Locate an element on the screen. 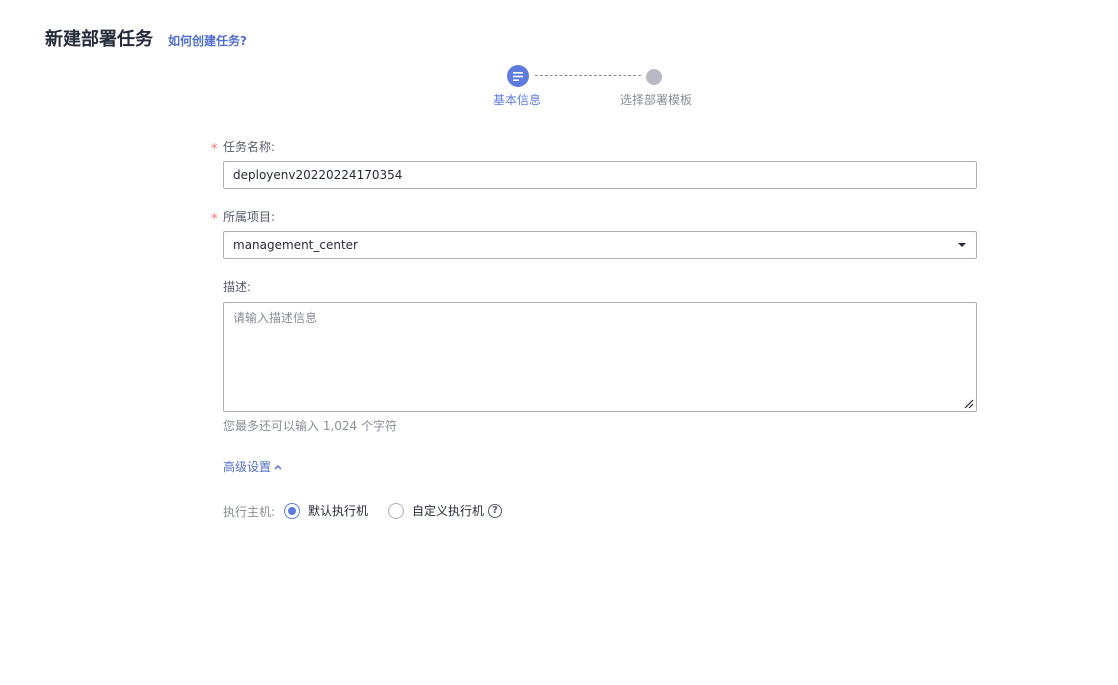  stepper: 基本信息 选择部署模板 is located at coordinates (559, 89).